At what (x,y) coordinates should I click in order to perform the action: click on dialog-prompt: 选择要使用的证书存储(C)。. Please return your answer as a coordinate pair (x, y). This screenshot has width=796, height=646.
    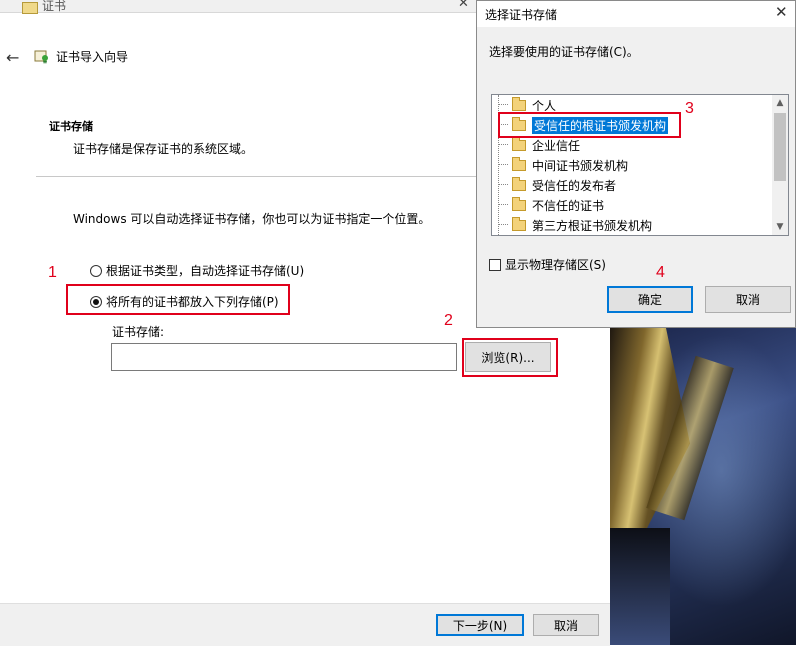
    Looking at the image, I should click on (564, 52).